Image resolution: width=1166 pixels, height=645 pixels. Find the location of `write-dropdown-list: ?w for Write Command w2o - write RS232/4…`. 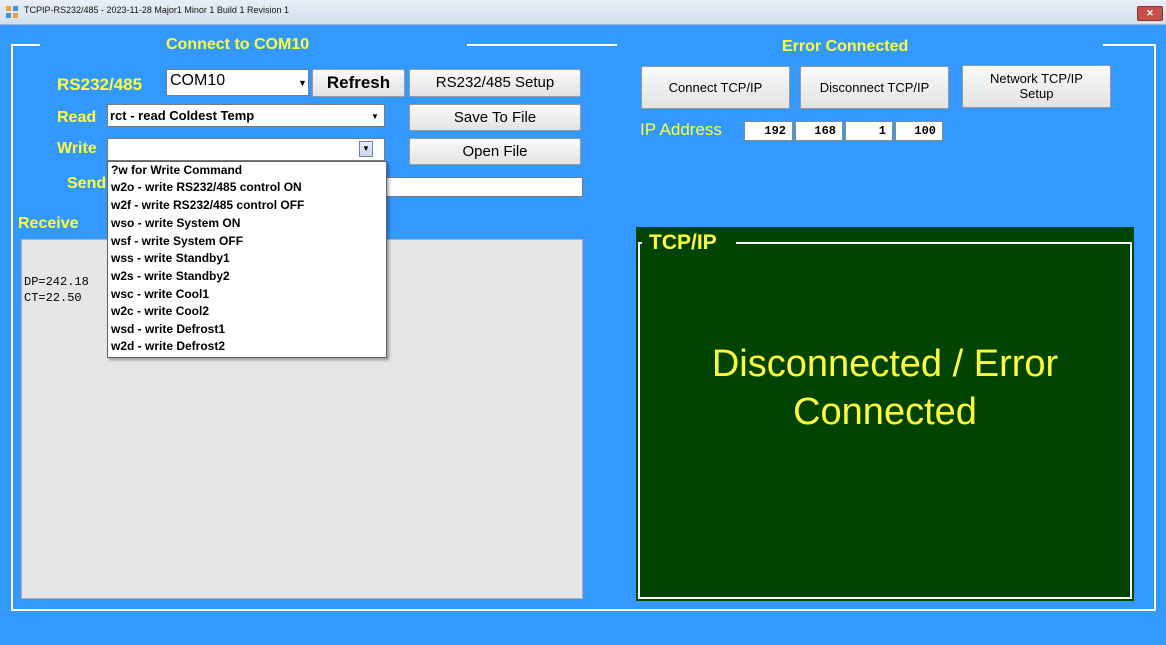

write-dropdown-list: ?w for Write Command w2o - write RS232/4… is located at coordinates (247, 259).